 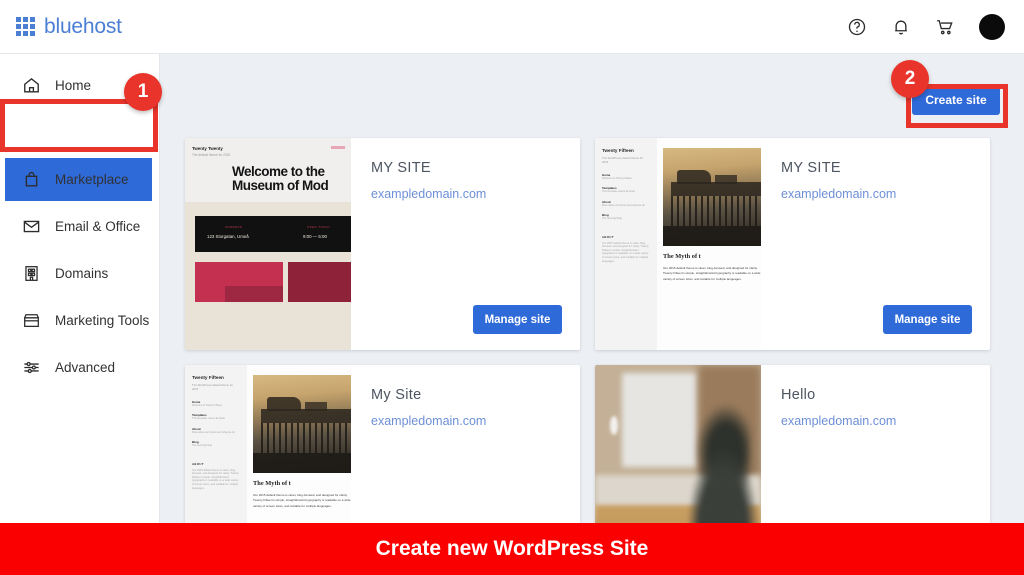 What do you see at coordinates (31, 132) in the screenshot?
I see `wordpress-icon` at bounding box center [31, 132].